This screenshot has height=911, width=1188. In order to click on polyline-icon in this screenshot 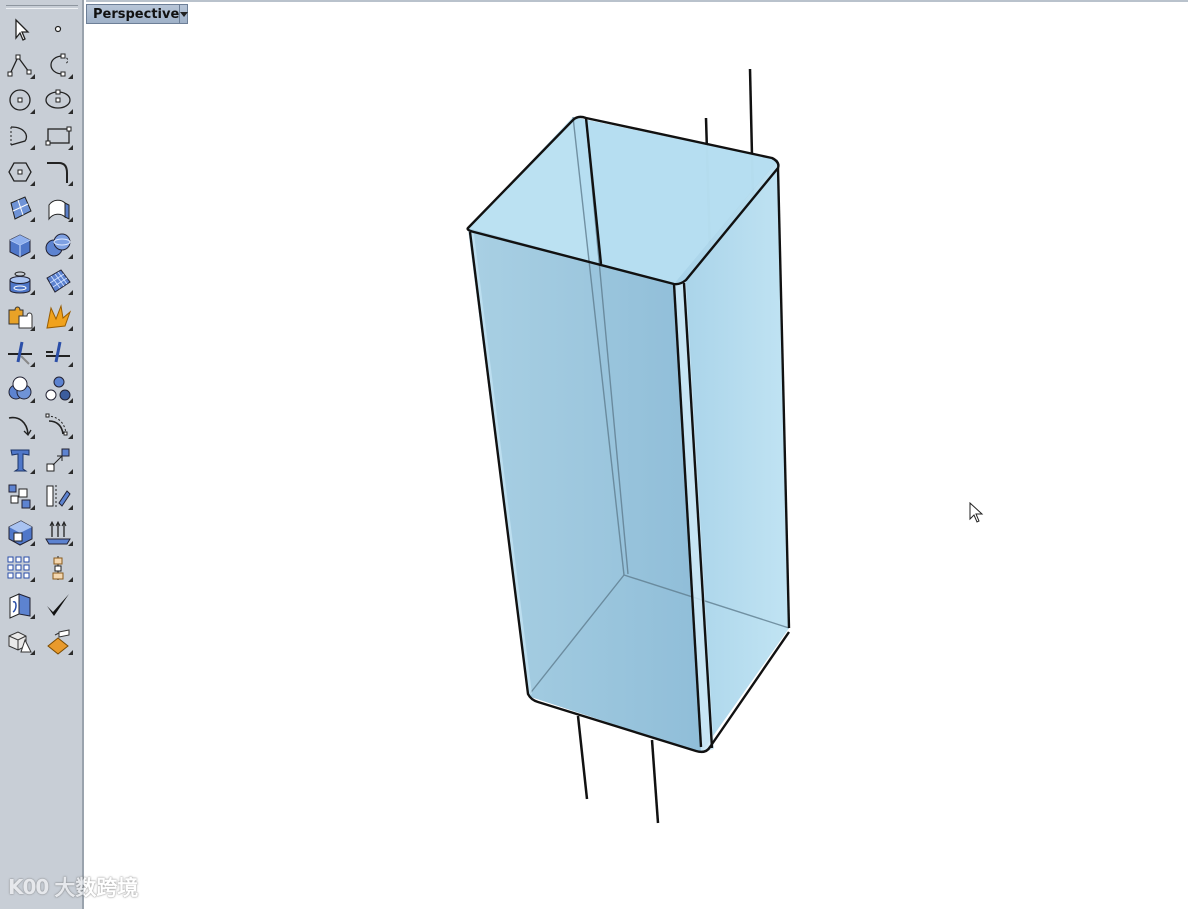, I will do `click(20, 65)`.